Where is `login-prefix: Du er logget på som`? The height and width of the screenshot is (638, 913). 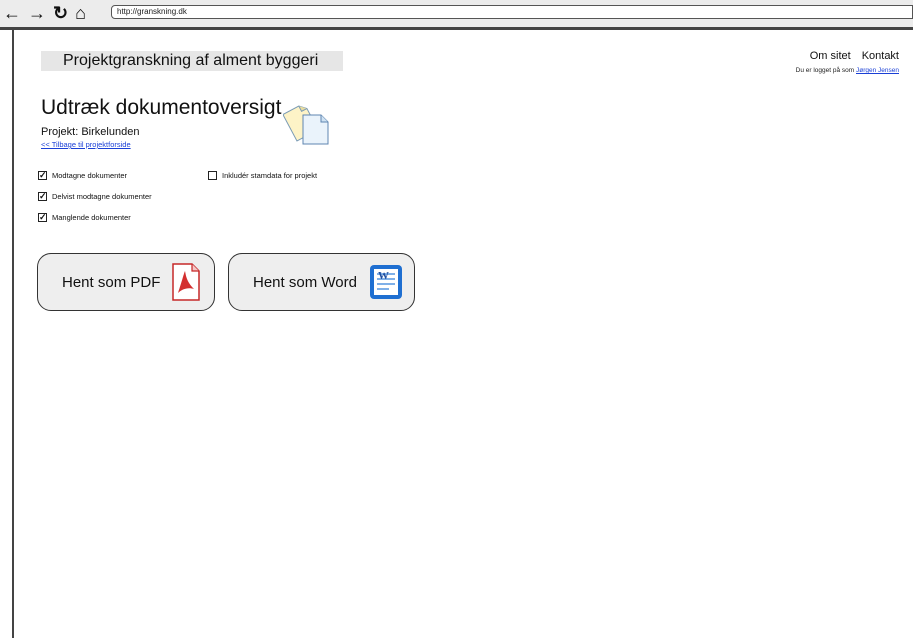 login-prefix: Du er logget på som is located at coordinates (825, 70).